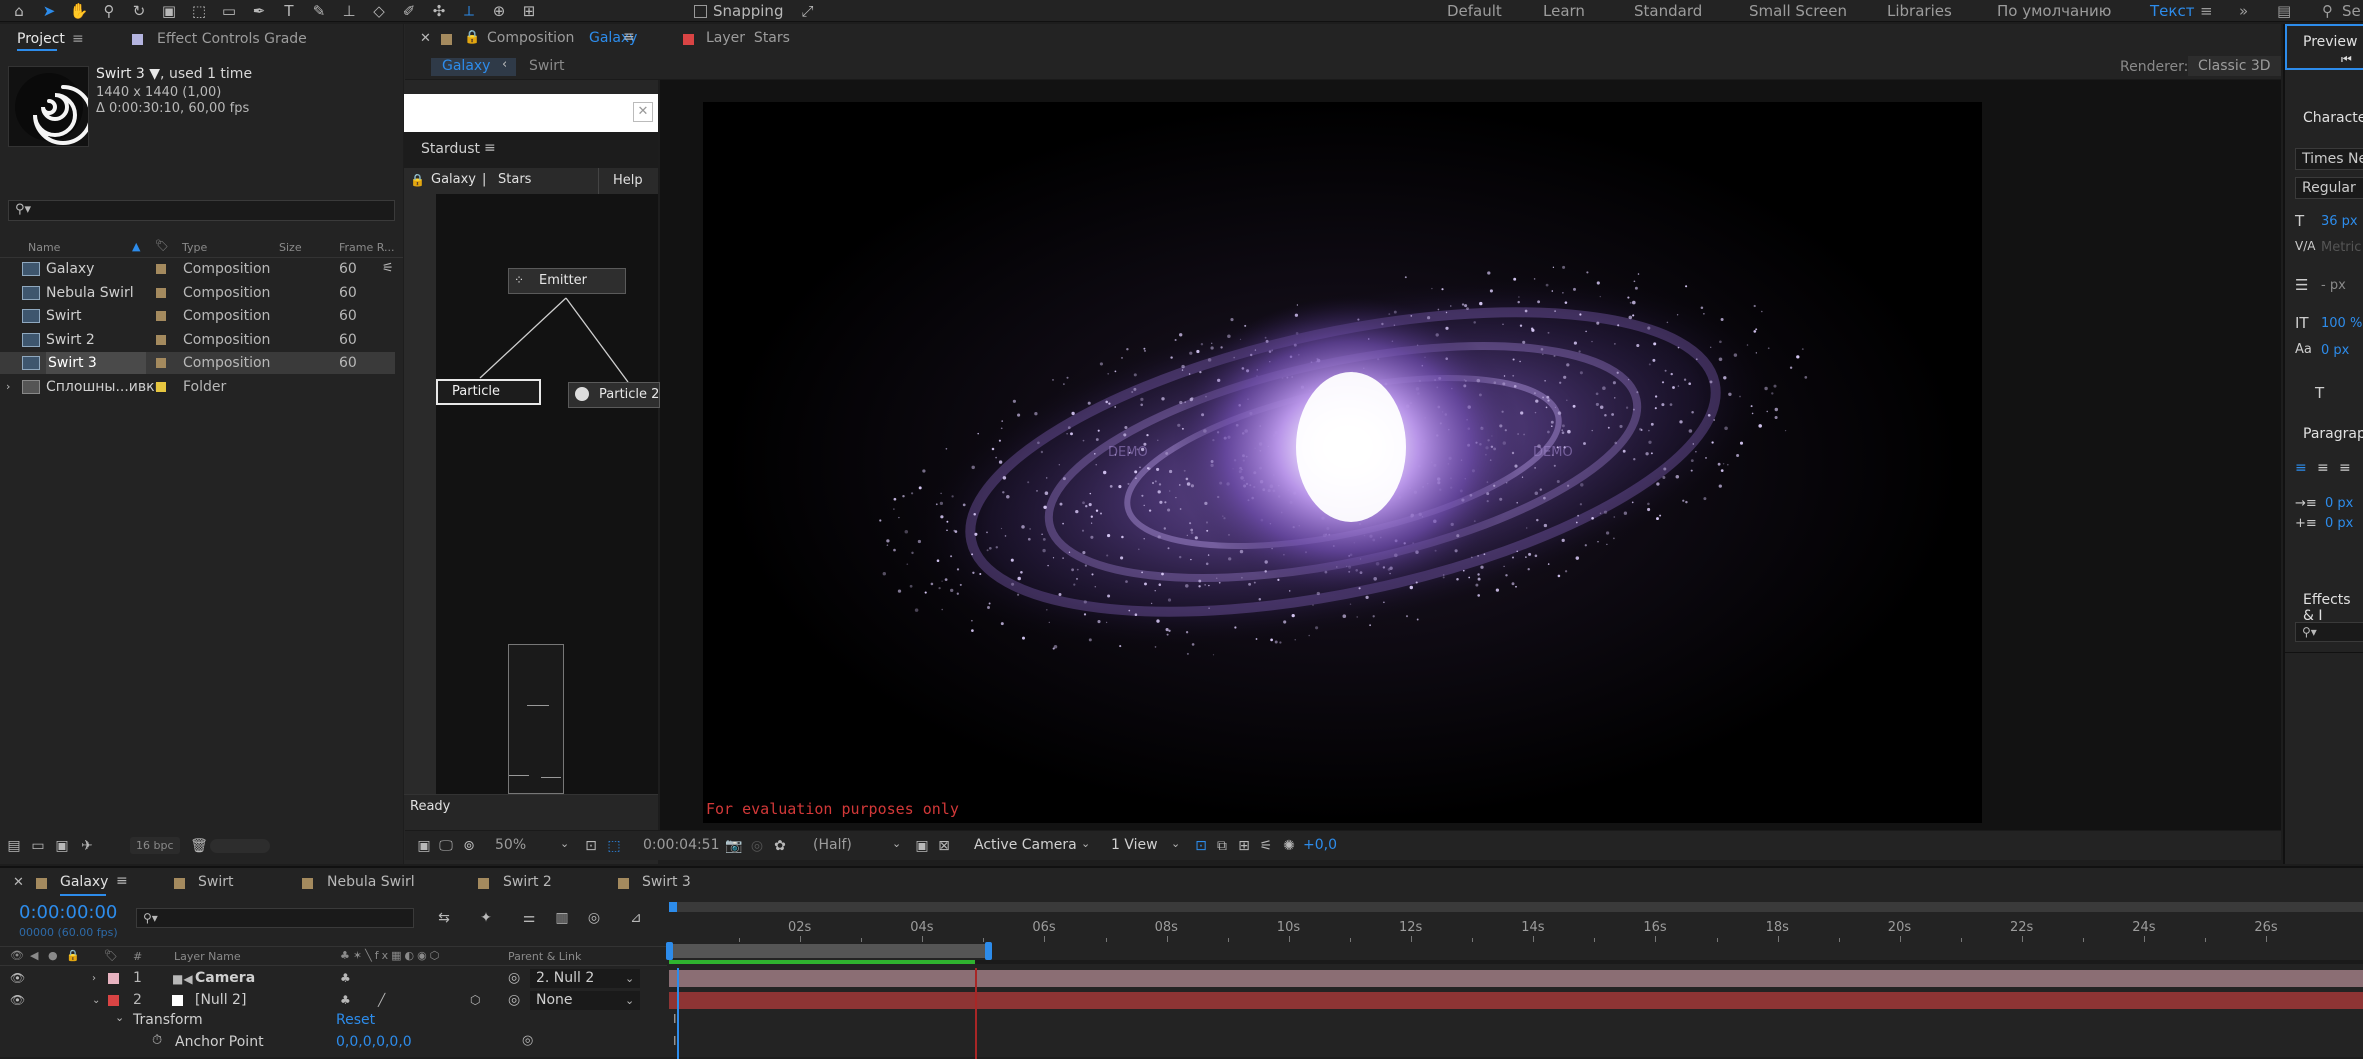 This screenshot has height=1059, width=2363. Describe the element at coordinates (444, 918) in the screenshot. I see `comp-mini-flowchart-icon: ⇆` at that location.